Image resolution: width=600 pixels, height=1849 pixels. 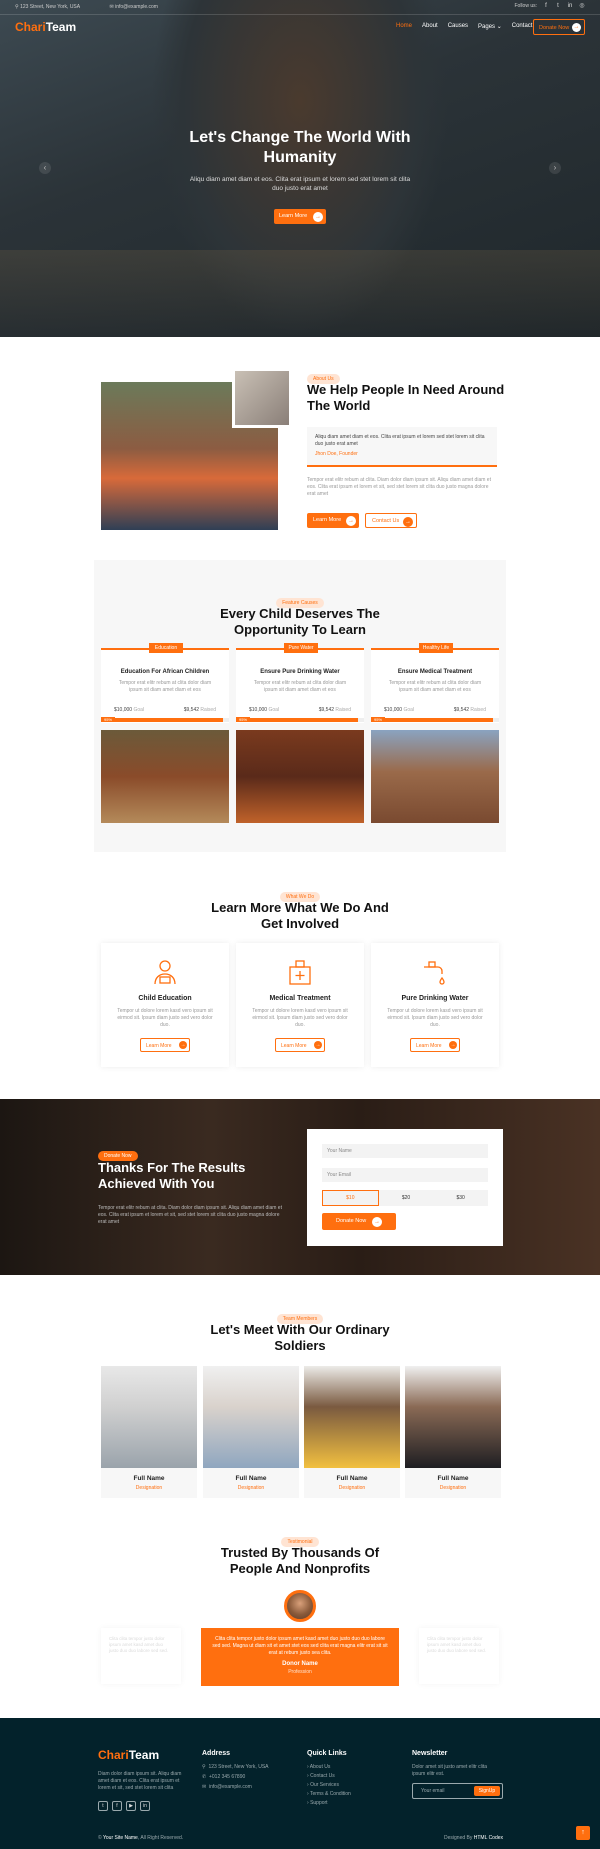 I want to click on service-title: Child Education, so click(x=165, y=998).